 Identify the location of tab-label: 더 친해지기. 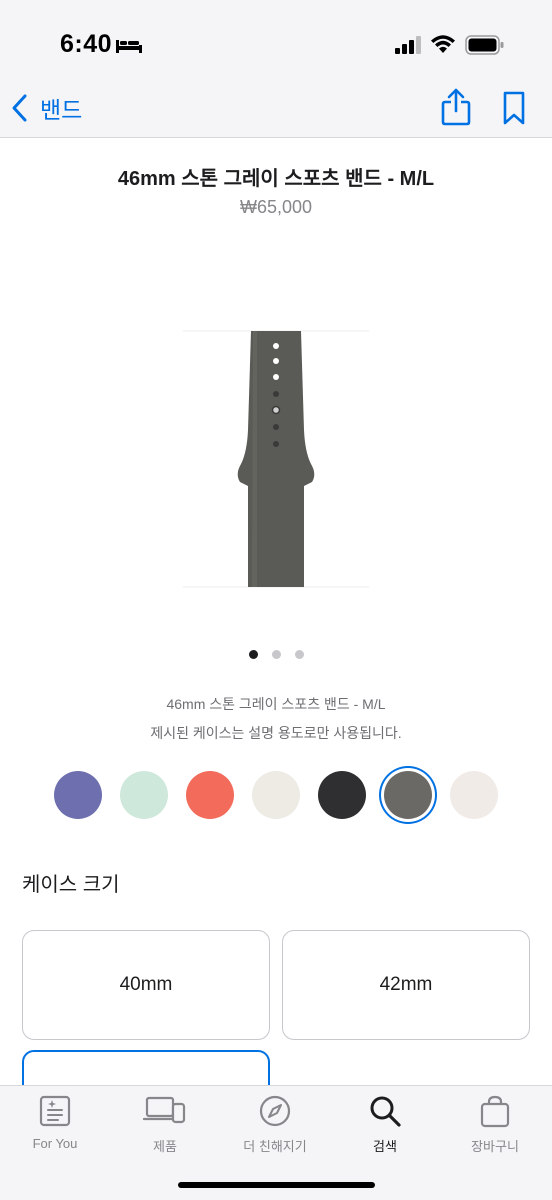
(275, 1146).